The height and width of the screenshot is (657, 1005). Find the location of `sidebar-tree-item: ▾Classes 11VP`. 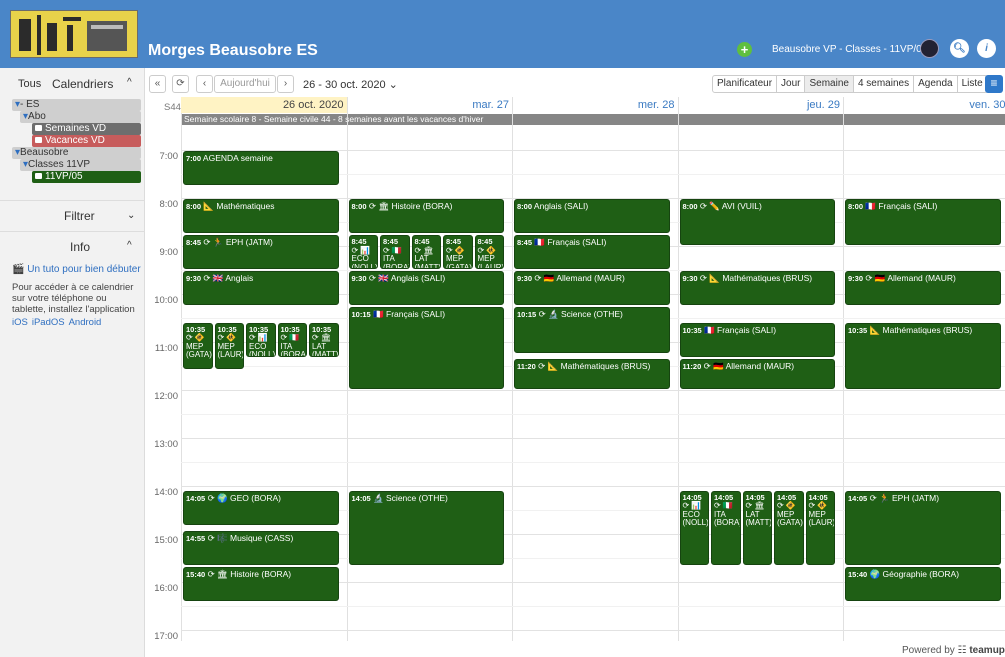

sidebar-tree-item: ▾Classes 11VP is located at coordinates (80, 165).